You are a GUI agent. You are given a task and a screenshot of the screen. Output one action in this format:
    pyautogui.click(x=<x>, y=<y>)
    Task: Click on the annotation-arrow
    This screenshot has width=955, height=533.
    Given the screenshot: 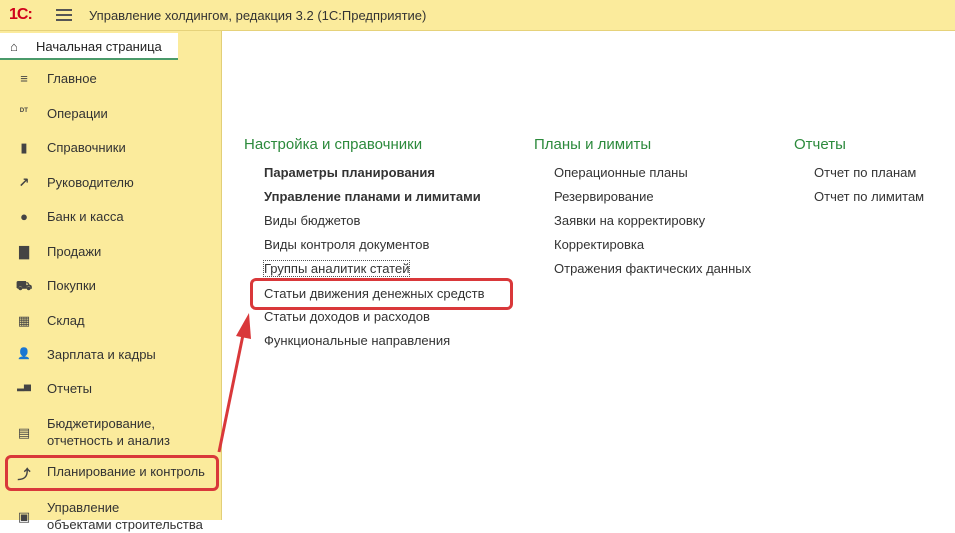 What is the action you would take?
    pyautogui.click(x=234, y=383)
    